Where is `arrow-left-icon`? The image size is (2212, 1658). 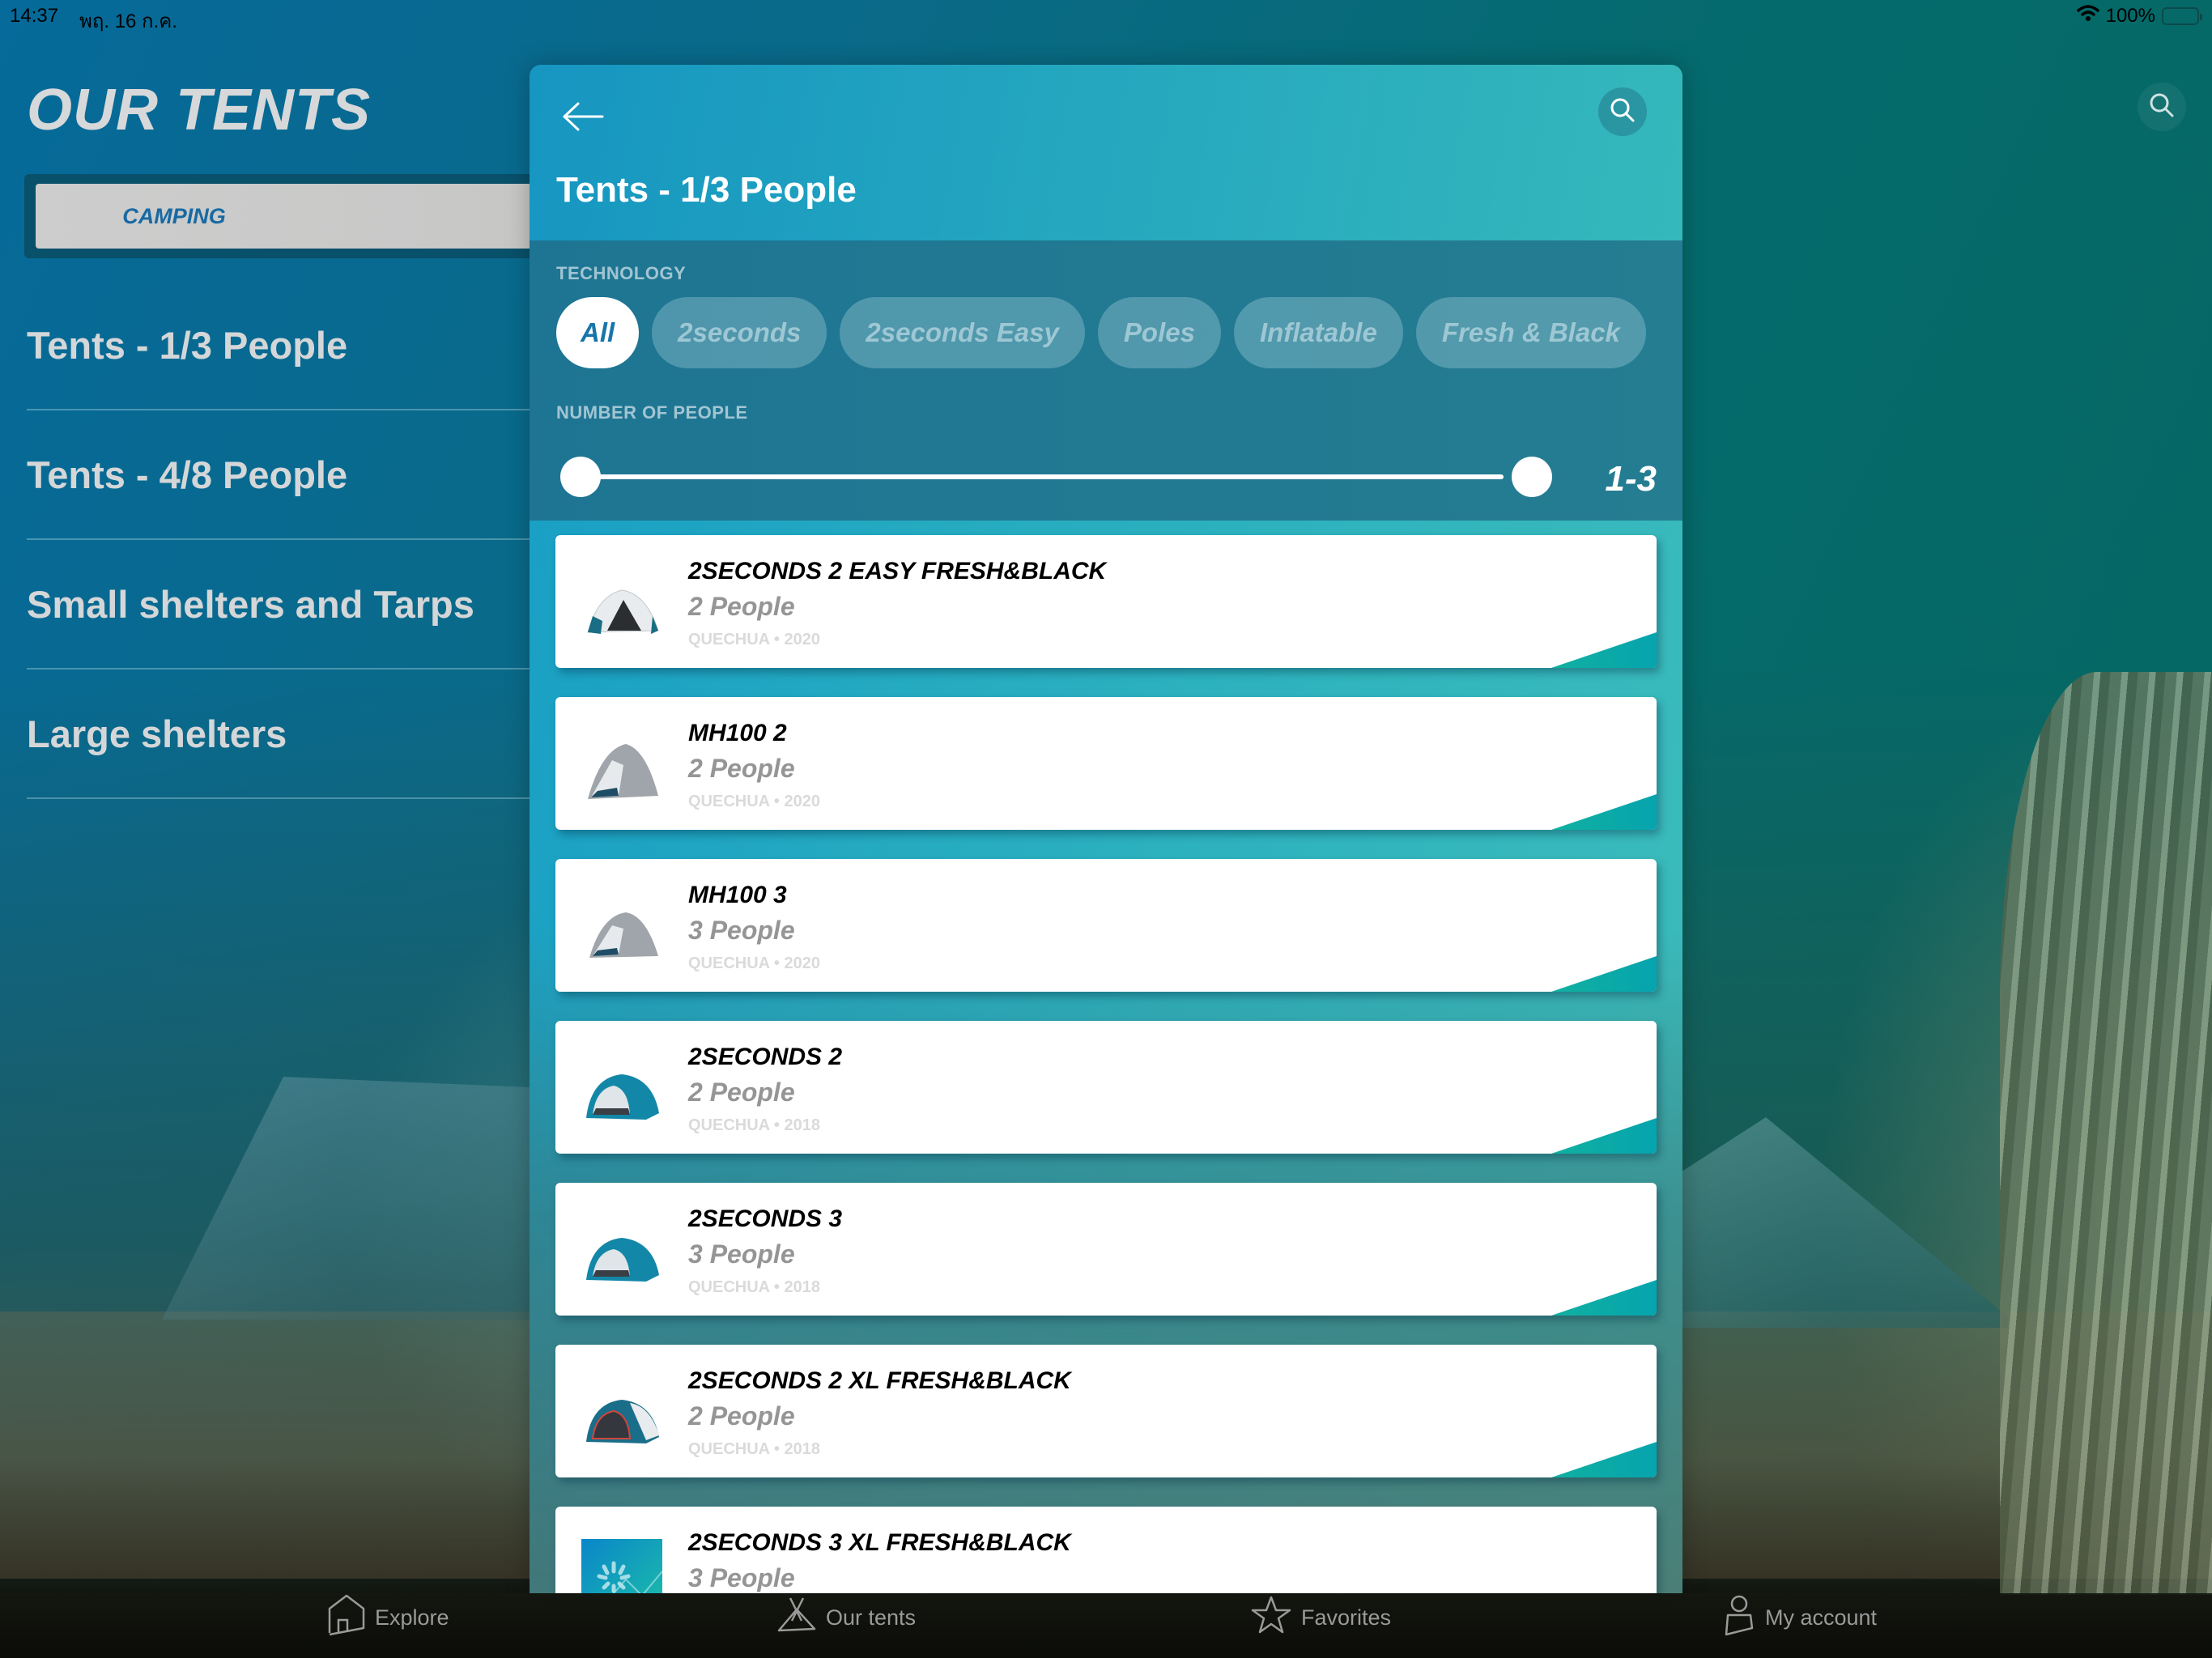
arrow-left-icon is located at coordinates (583, 118).